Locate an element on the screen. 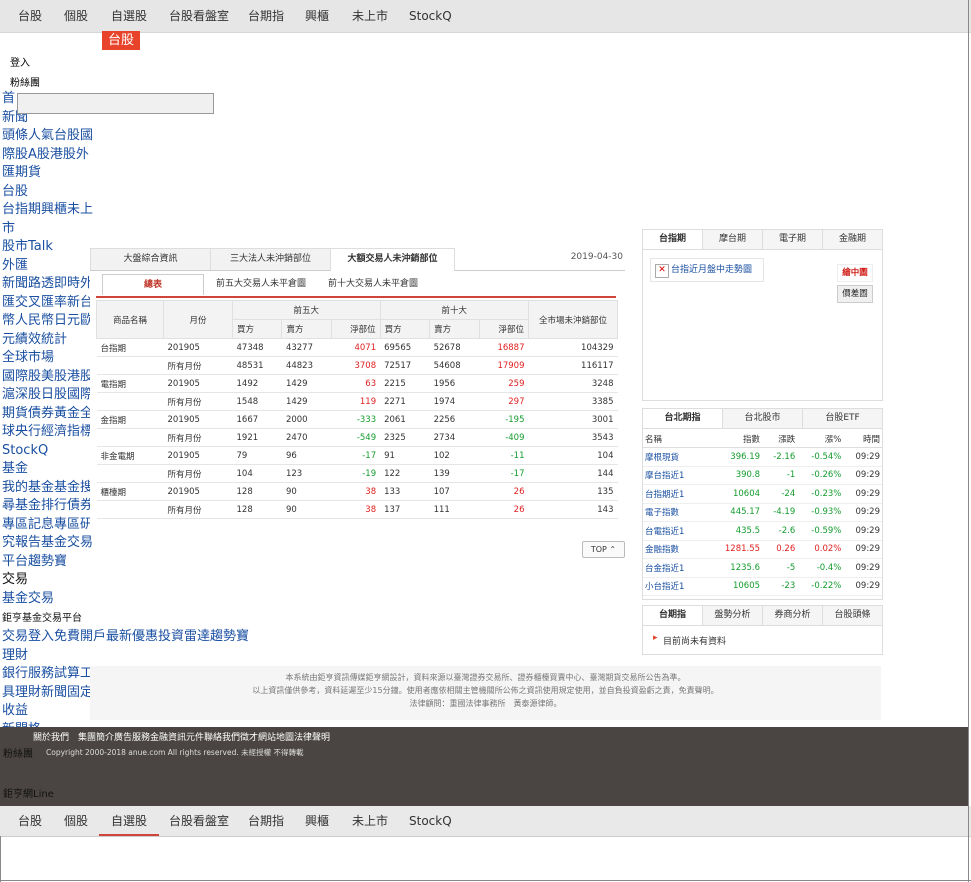 Image resolution: width=971 pixels, height=882 pixels. nav-taiwan-stock: 台股 is located at coordinates (30, 16).